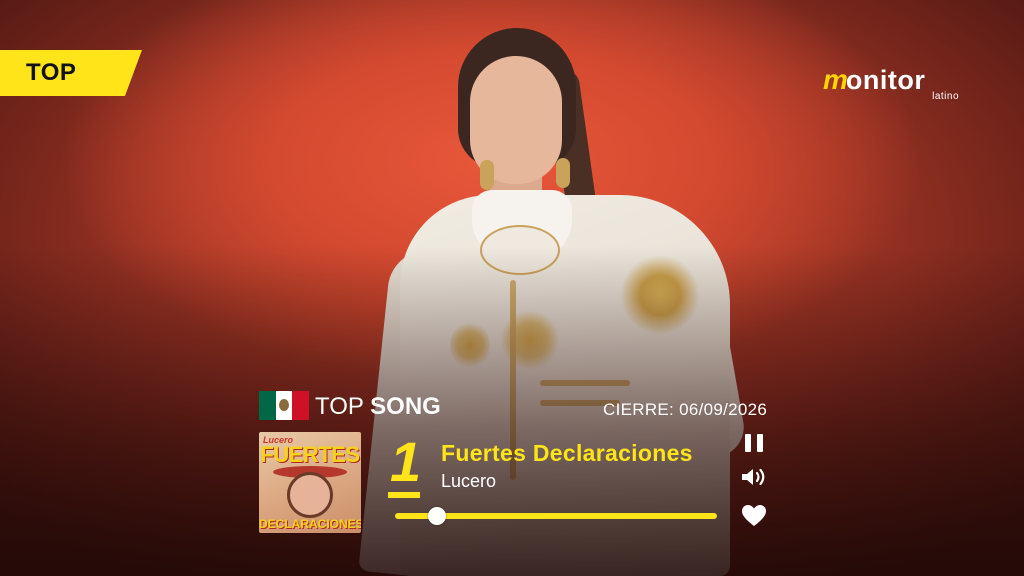 Image resolution: width=1024 pixels, height=576 pixels. I want to click on album-cover: Lucero FUERTES DECLARACIONES, so click(310, 482).